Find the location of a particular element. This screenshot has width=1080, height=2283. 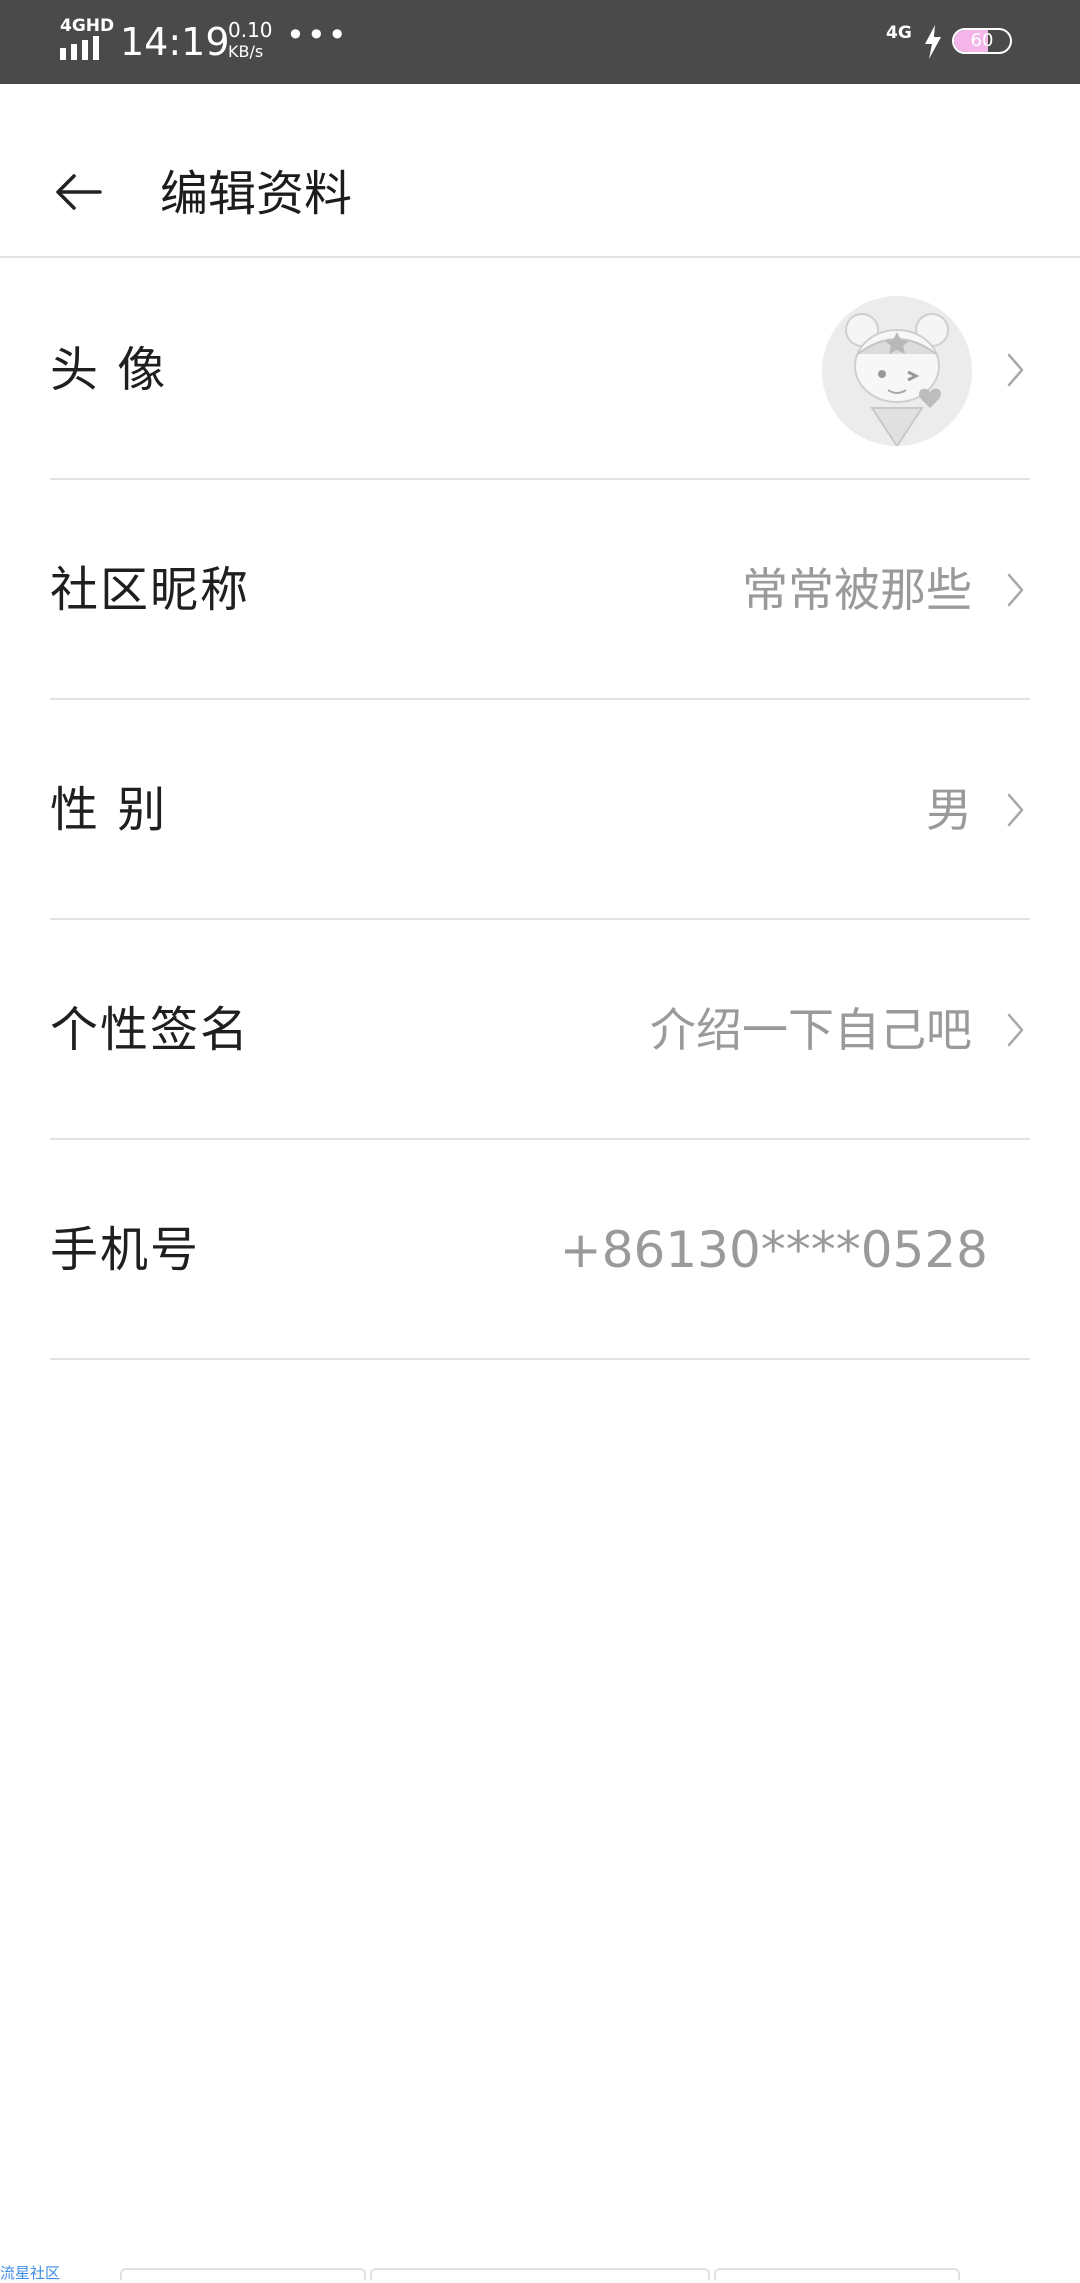

avatar is located at coordinates (897, 371).